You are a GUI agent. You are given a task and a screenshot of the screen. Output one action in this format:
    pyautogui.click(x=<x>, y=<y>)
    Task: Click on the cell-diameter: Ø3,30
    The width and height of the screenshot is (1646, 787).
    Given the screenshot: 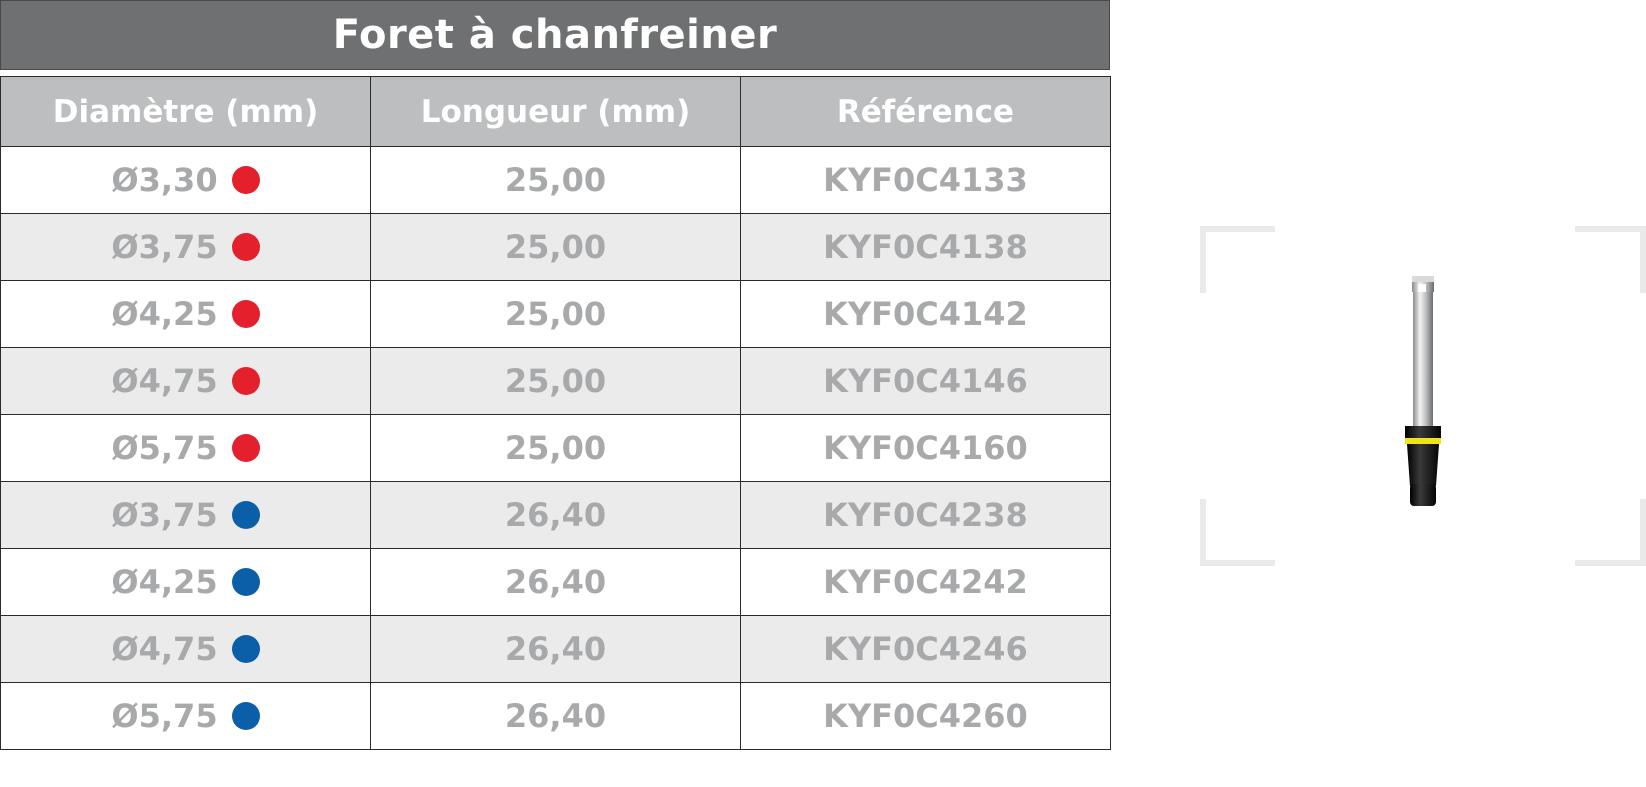 What is the action you would take?
    pyautogui.click(x=185, y=180)
    